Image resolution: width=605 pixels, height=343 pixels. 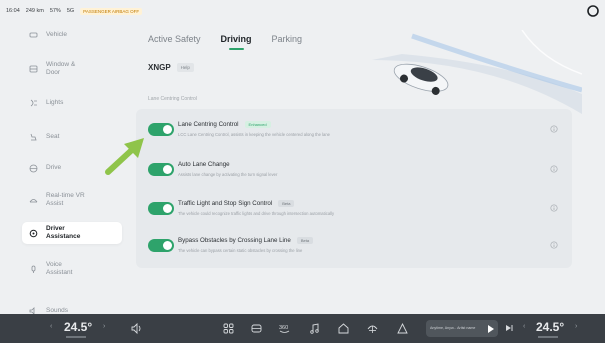 I want to click on sidebar-item-voice-assistant: Voice Assistant, so click(x=72, y=269).